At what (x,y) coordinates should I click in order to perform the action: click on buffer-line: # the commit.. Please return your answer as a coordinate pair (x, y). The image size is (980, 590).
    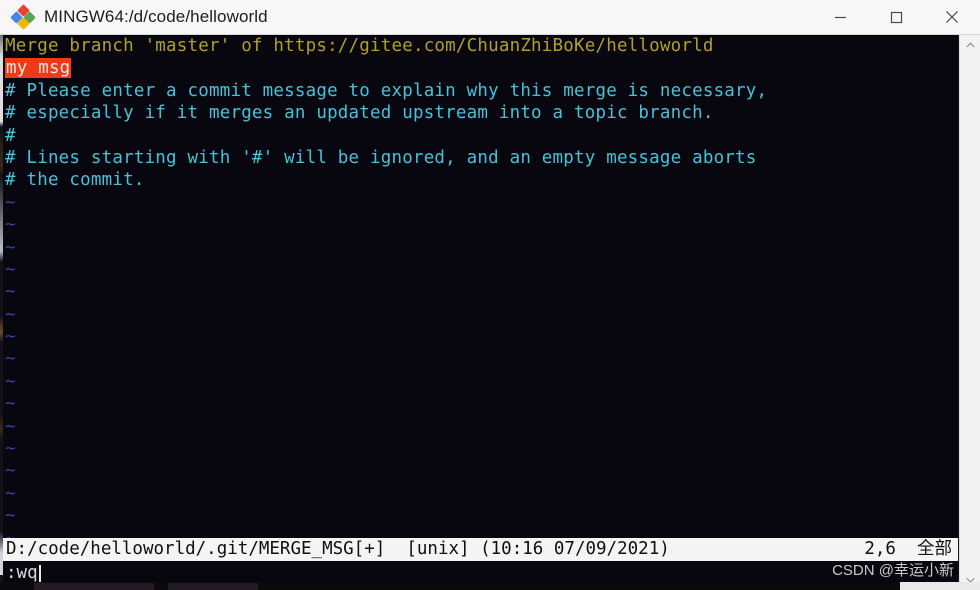
    Looking at the image, I should click on (75, 180).